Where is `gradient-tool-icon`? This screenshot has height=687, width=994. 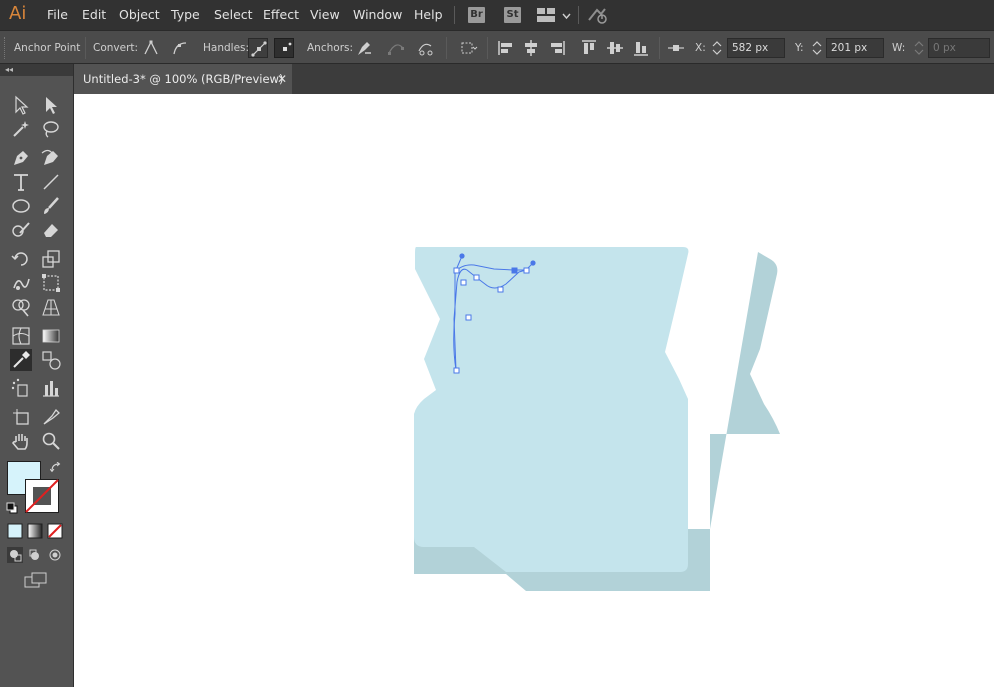
gradient-tool-icon is located at coordinates (51, 336).